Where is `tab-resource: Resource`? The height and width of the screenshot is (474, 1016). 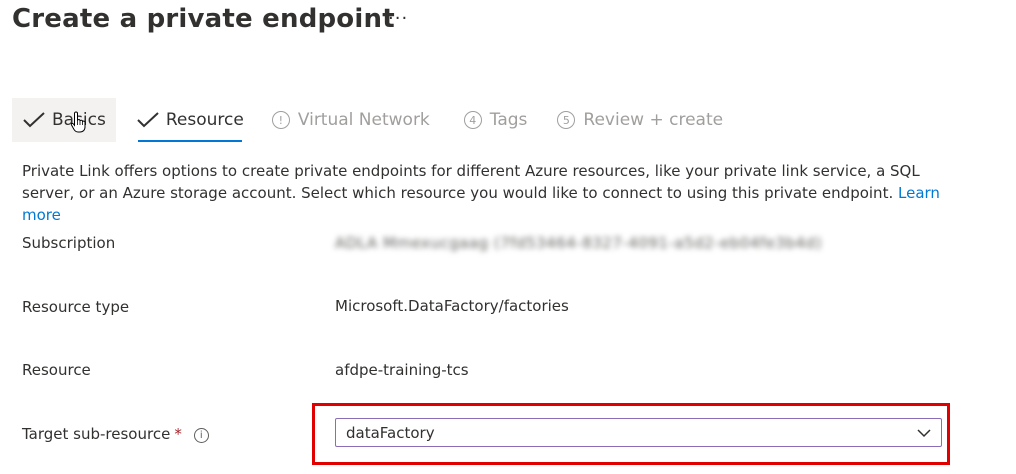 tab-resource: Resource is located at coordinates (190, 120).